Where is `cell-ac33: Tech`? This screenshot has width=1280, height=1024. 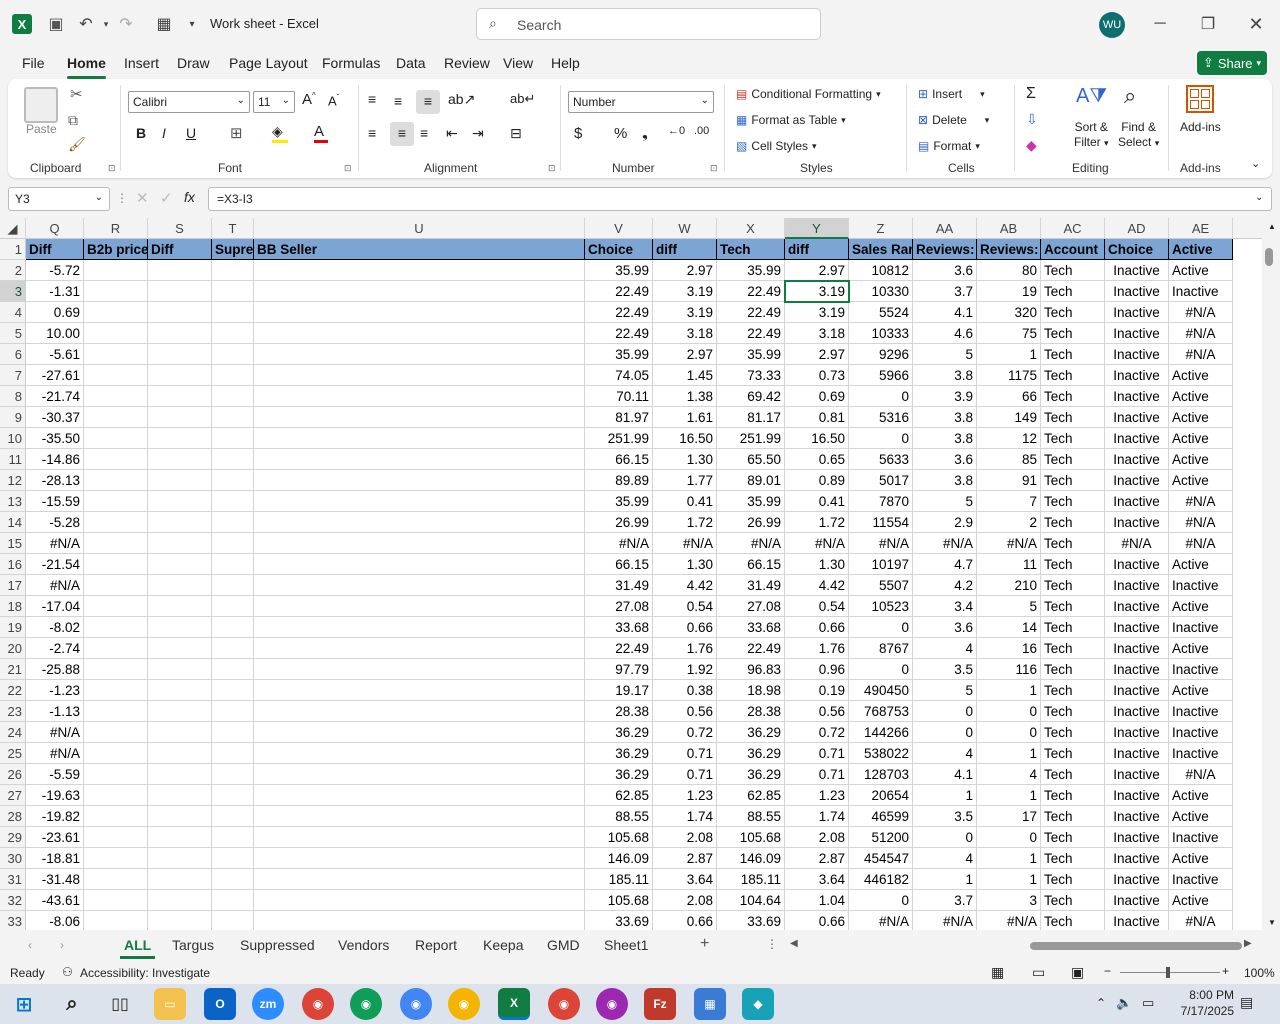
cell-ac33: Tech is located at coordinates (1073, 920).